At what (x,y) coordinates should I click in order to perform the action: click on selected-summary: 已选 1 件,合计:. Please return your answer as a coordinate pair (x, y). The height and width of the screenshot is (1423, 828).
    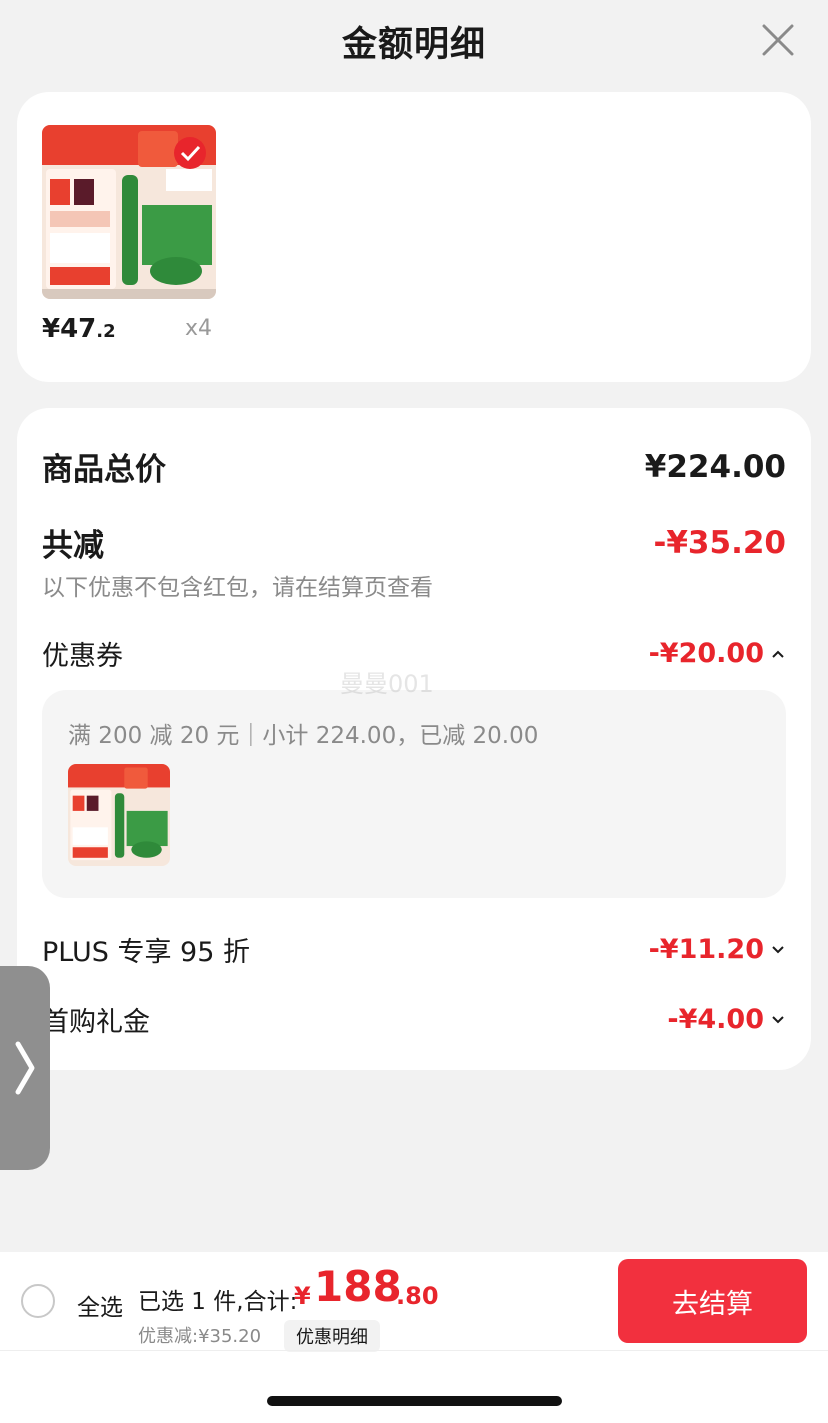
    Looking at the image, I should click on (218, 1302).